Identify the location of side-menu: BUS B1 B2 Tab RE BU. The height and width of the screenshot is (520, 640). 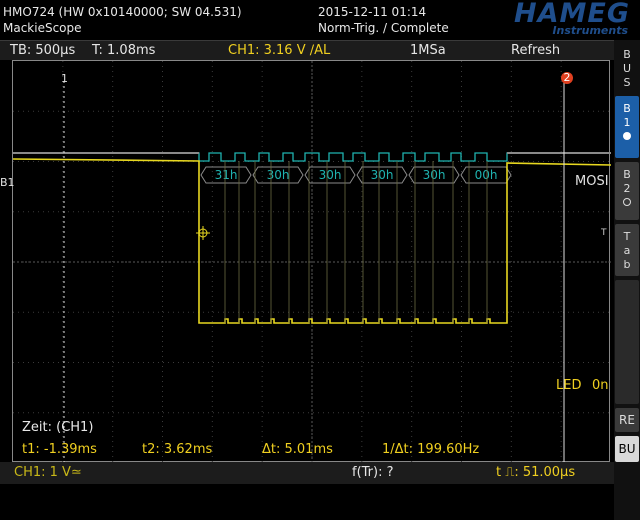
(627, 280).